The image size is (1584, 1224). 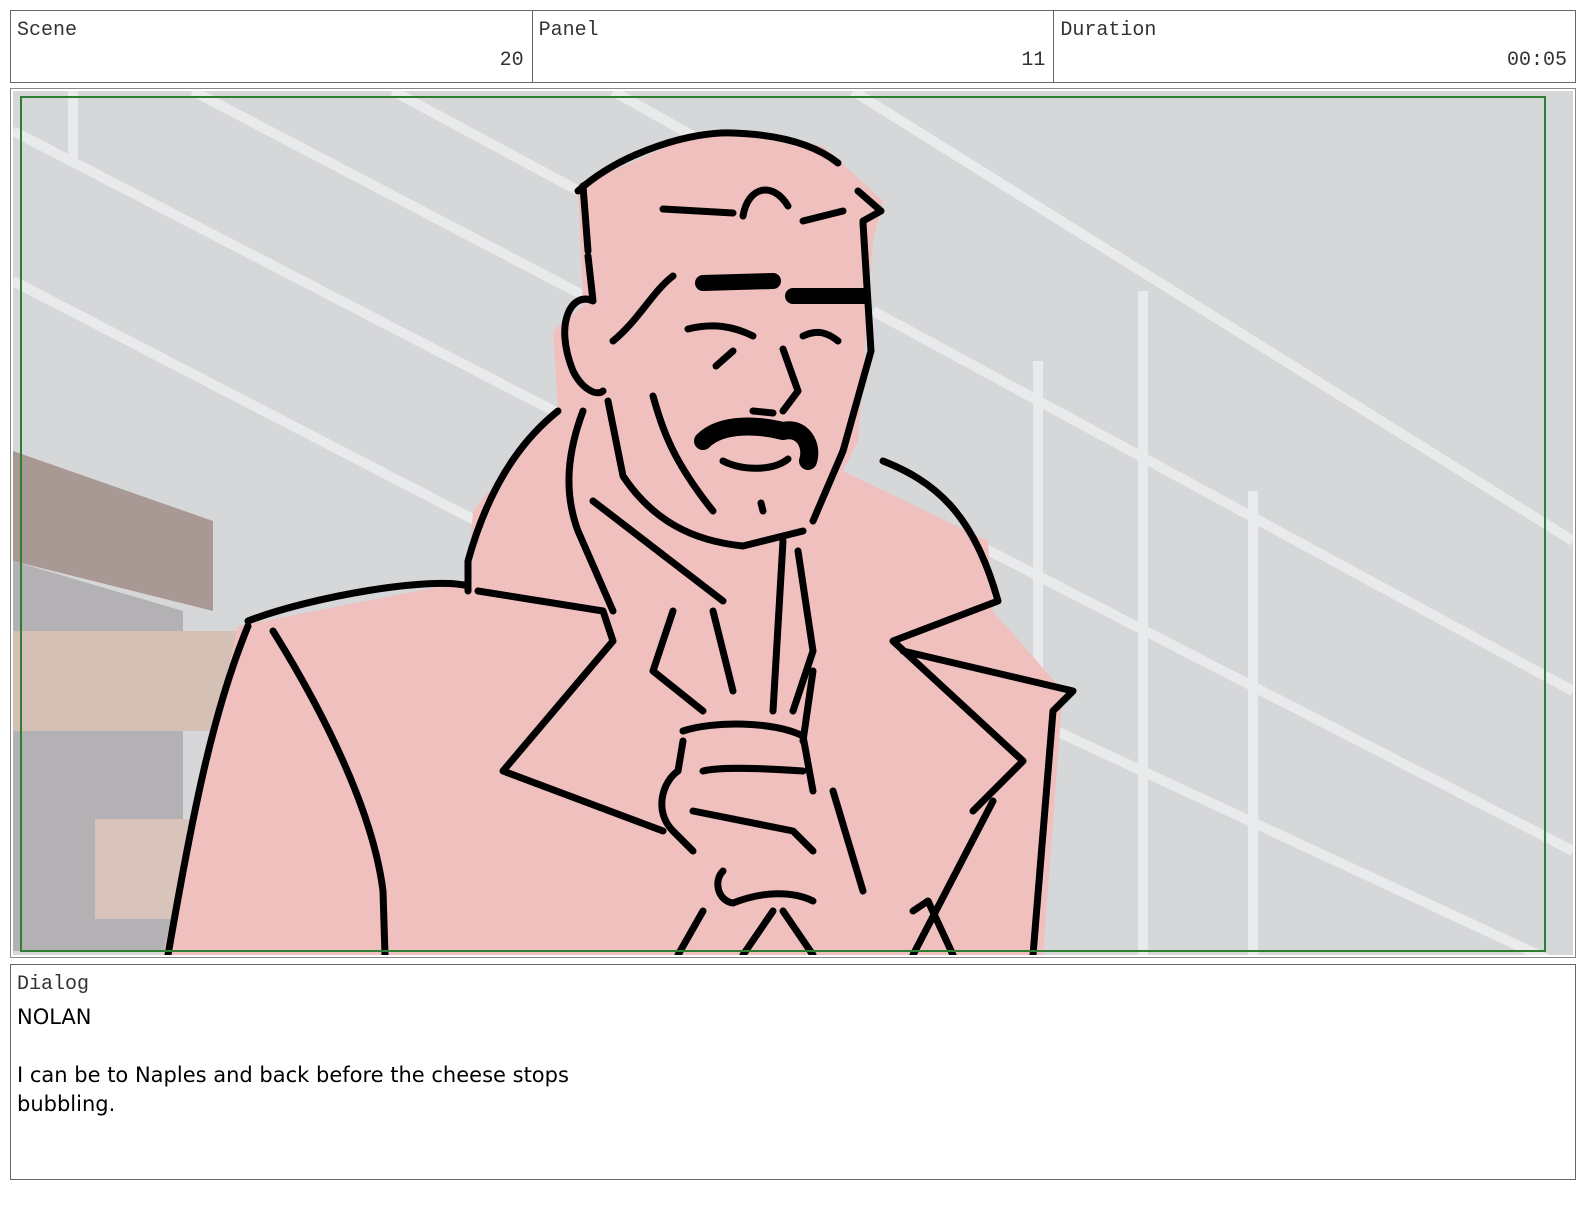 What do you see at coordinates (1108, 30) in the screenshot?
I see `duration-label: Duration` at bounding box center [1108, 30].